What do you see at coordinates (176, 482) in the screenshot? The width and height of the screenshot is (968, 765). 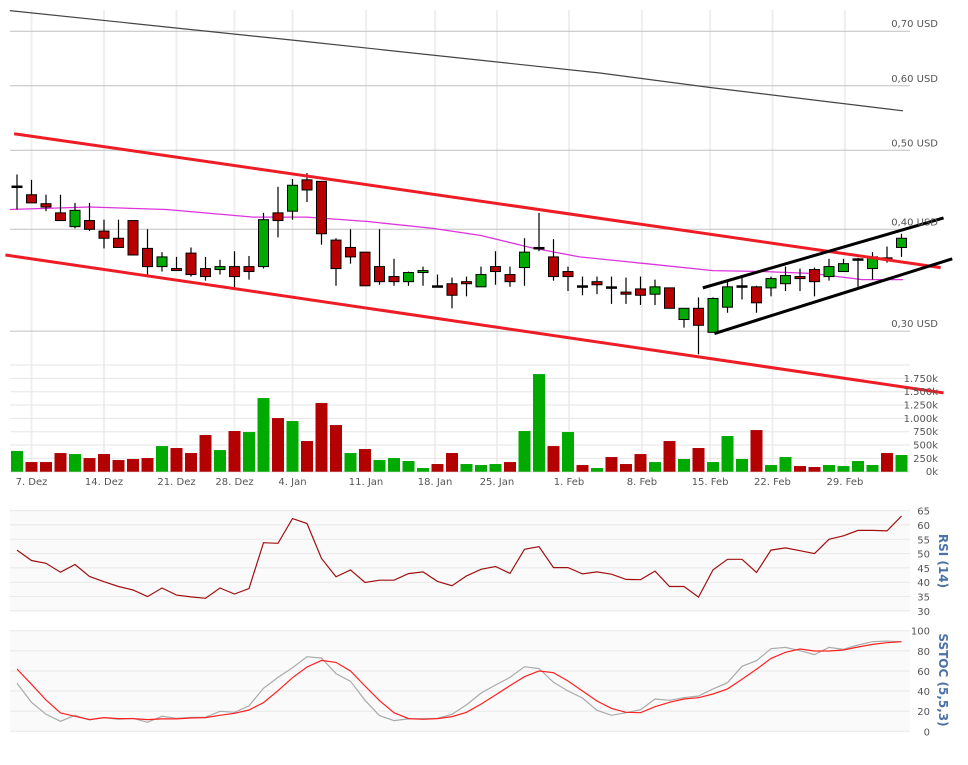 I see `x-tick-label: 21. Dez` at bounding box center [176, 482].